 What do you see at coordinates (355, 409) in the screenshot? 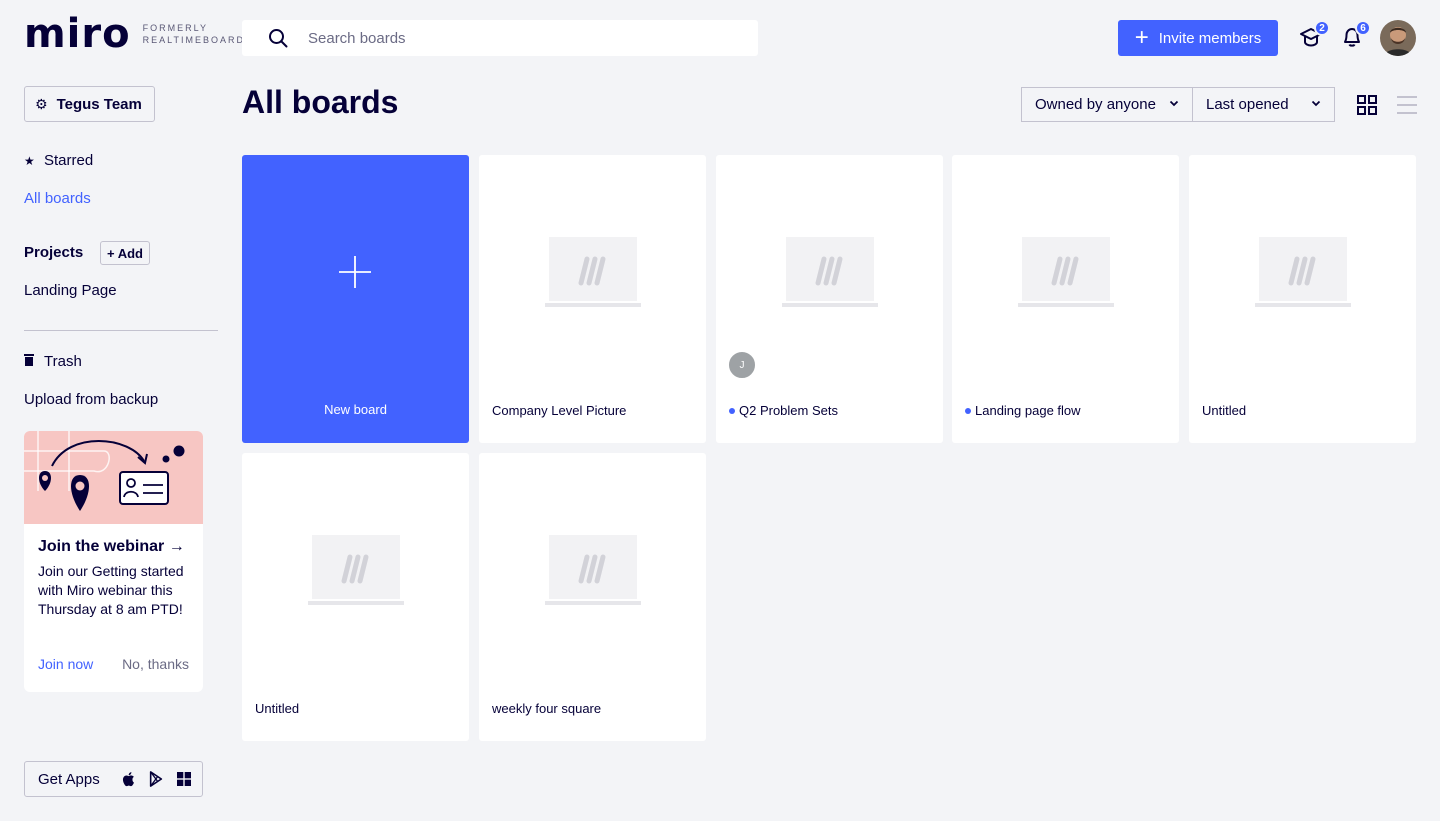
I see `new-board-label: New board` at bounding box center [355, 409].